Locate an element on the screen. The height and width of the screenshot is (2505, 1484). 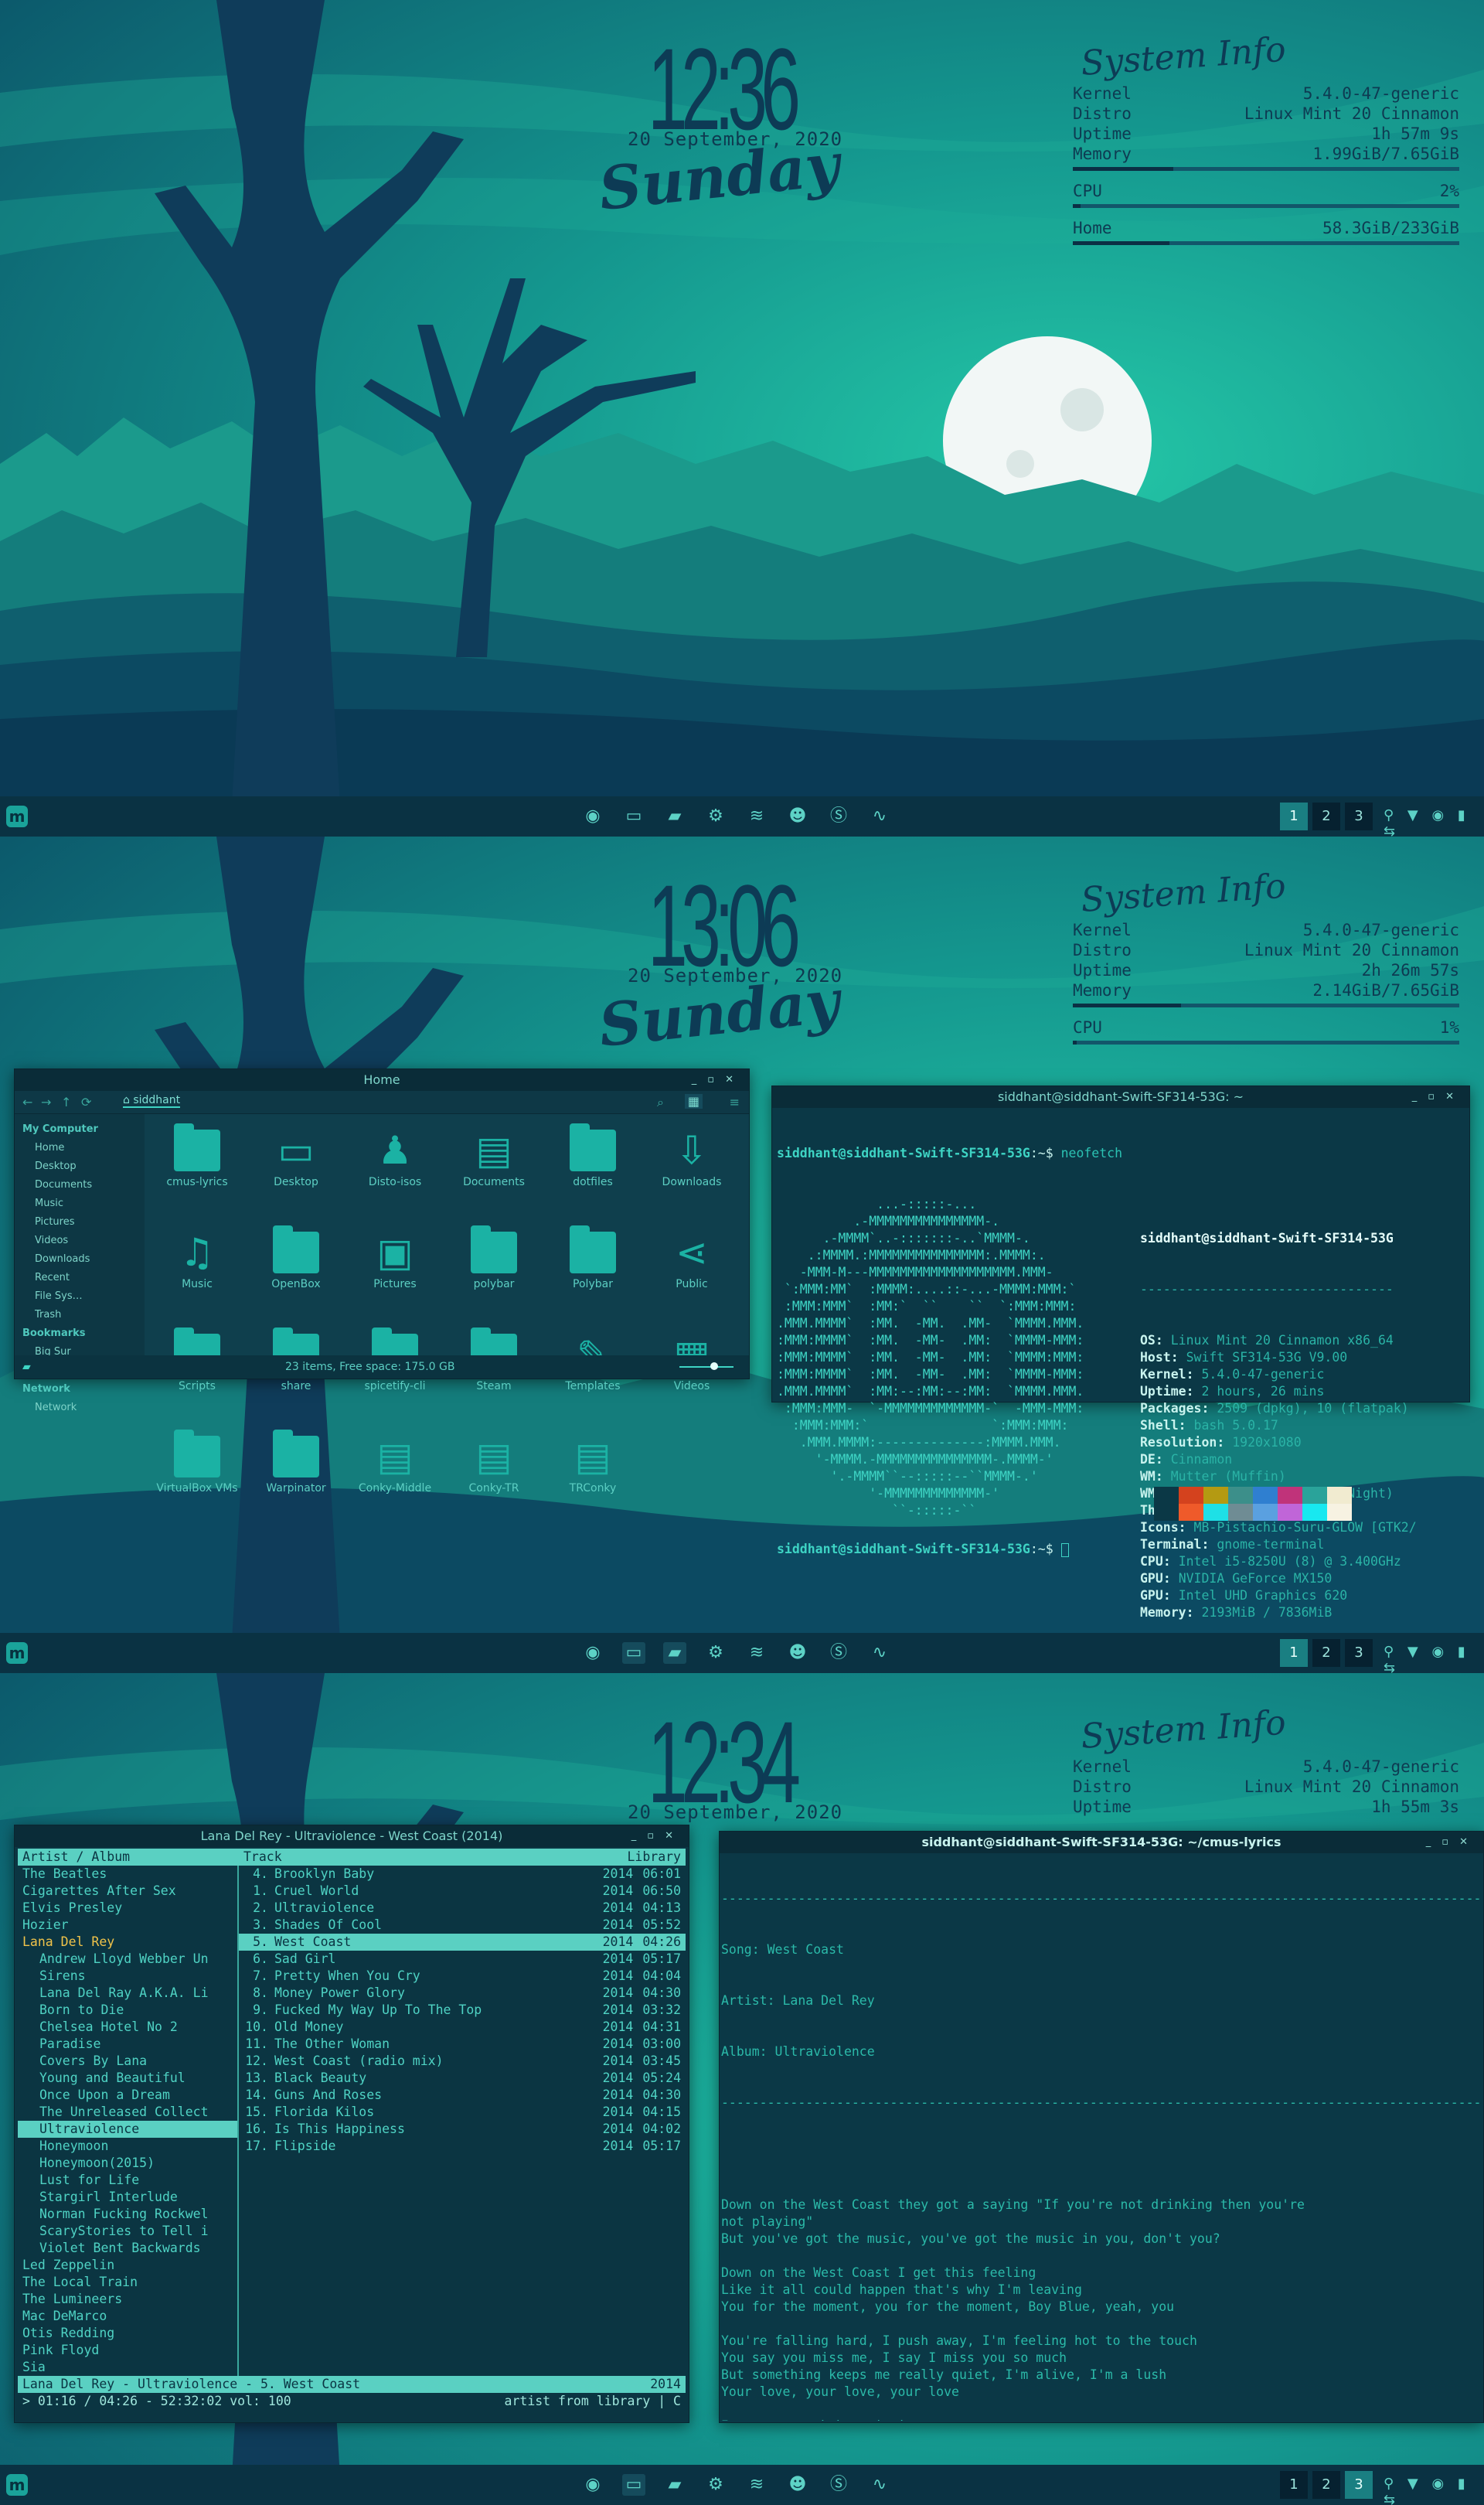
artist-item: The Beatles is located at coordinates (127, 1874).